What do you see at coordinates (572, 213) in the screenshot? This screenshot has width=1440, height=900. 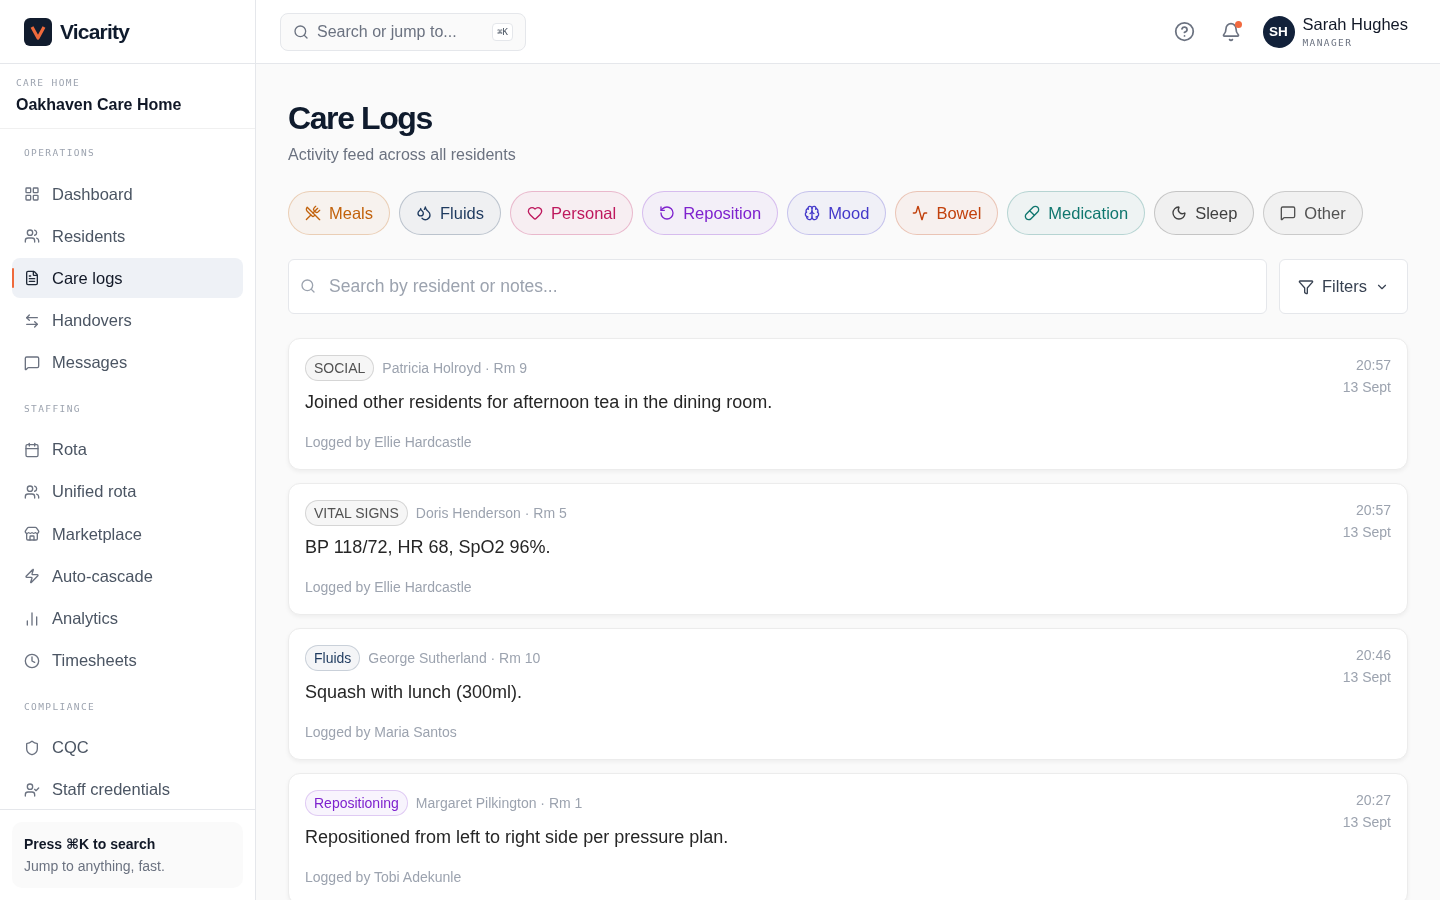 I see `category-chip: Personal` at bounding box center [572, 213].